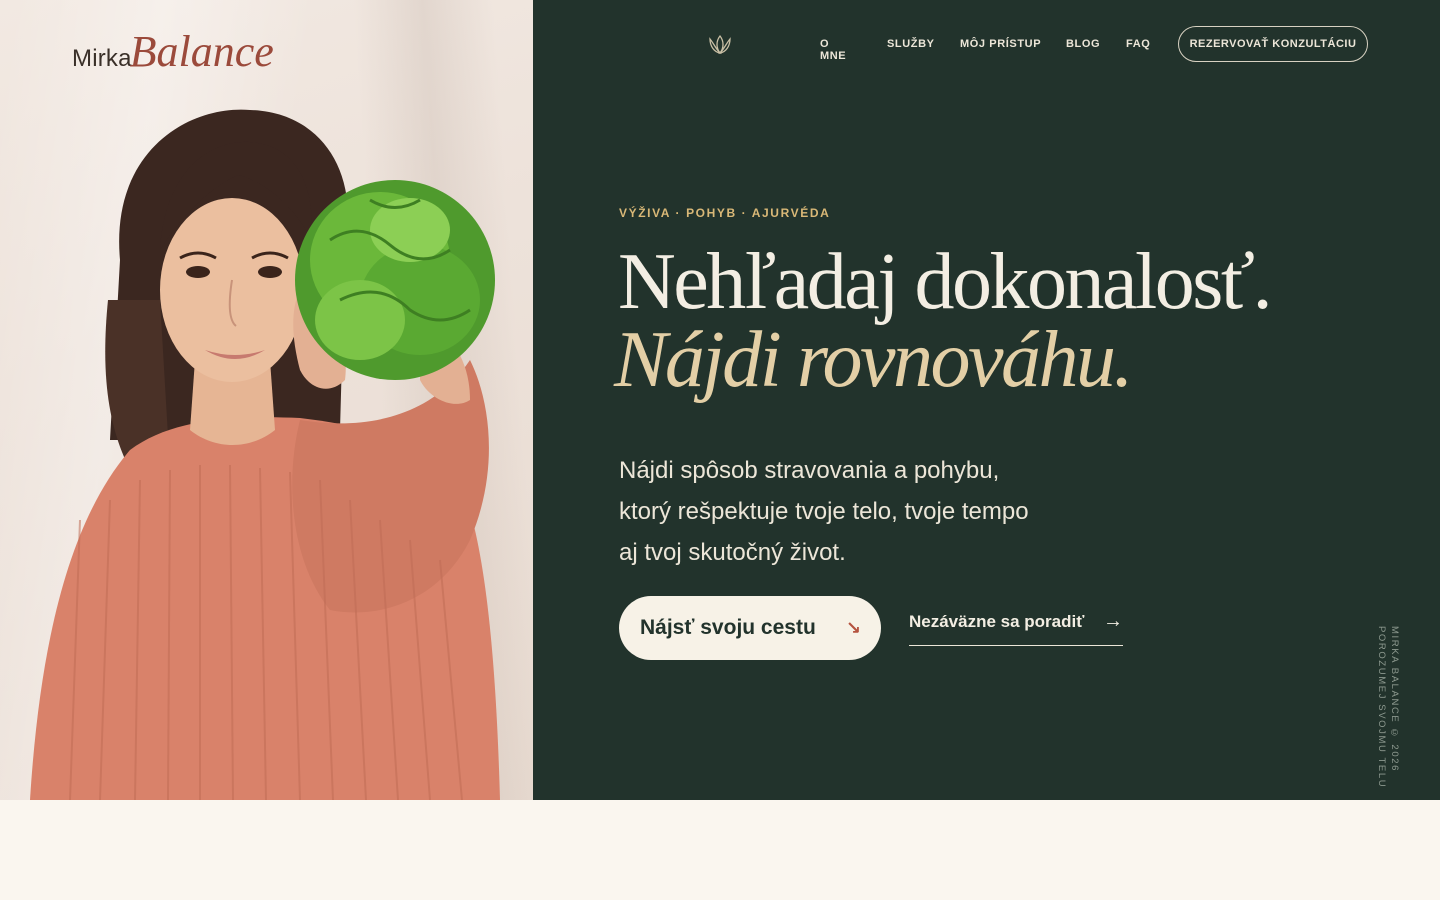 The image size is (1440, 900). What do you see at coordinates (911, 44) in the screenshot?
I see `nav-item-sluzby: SLUŽBY` at bounding box center [911, 44].